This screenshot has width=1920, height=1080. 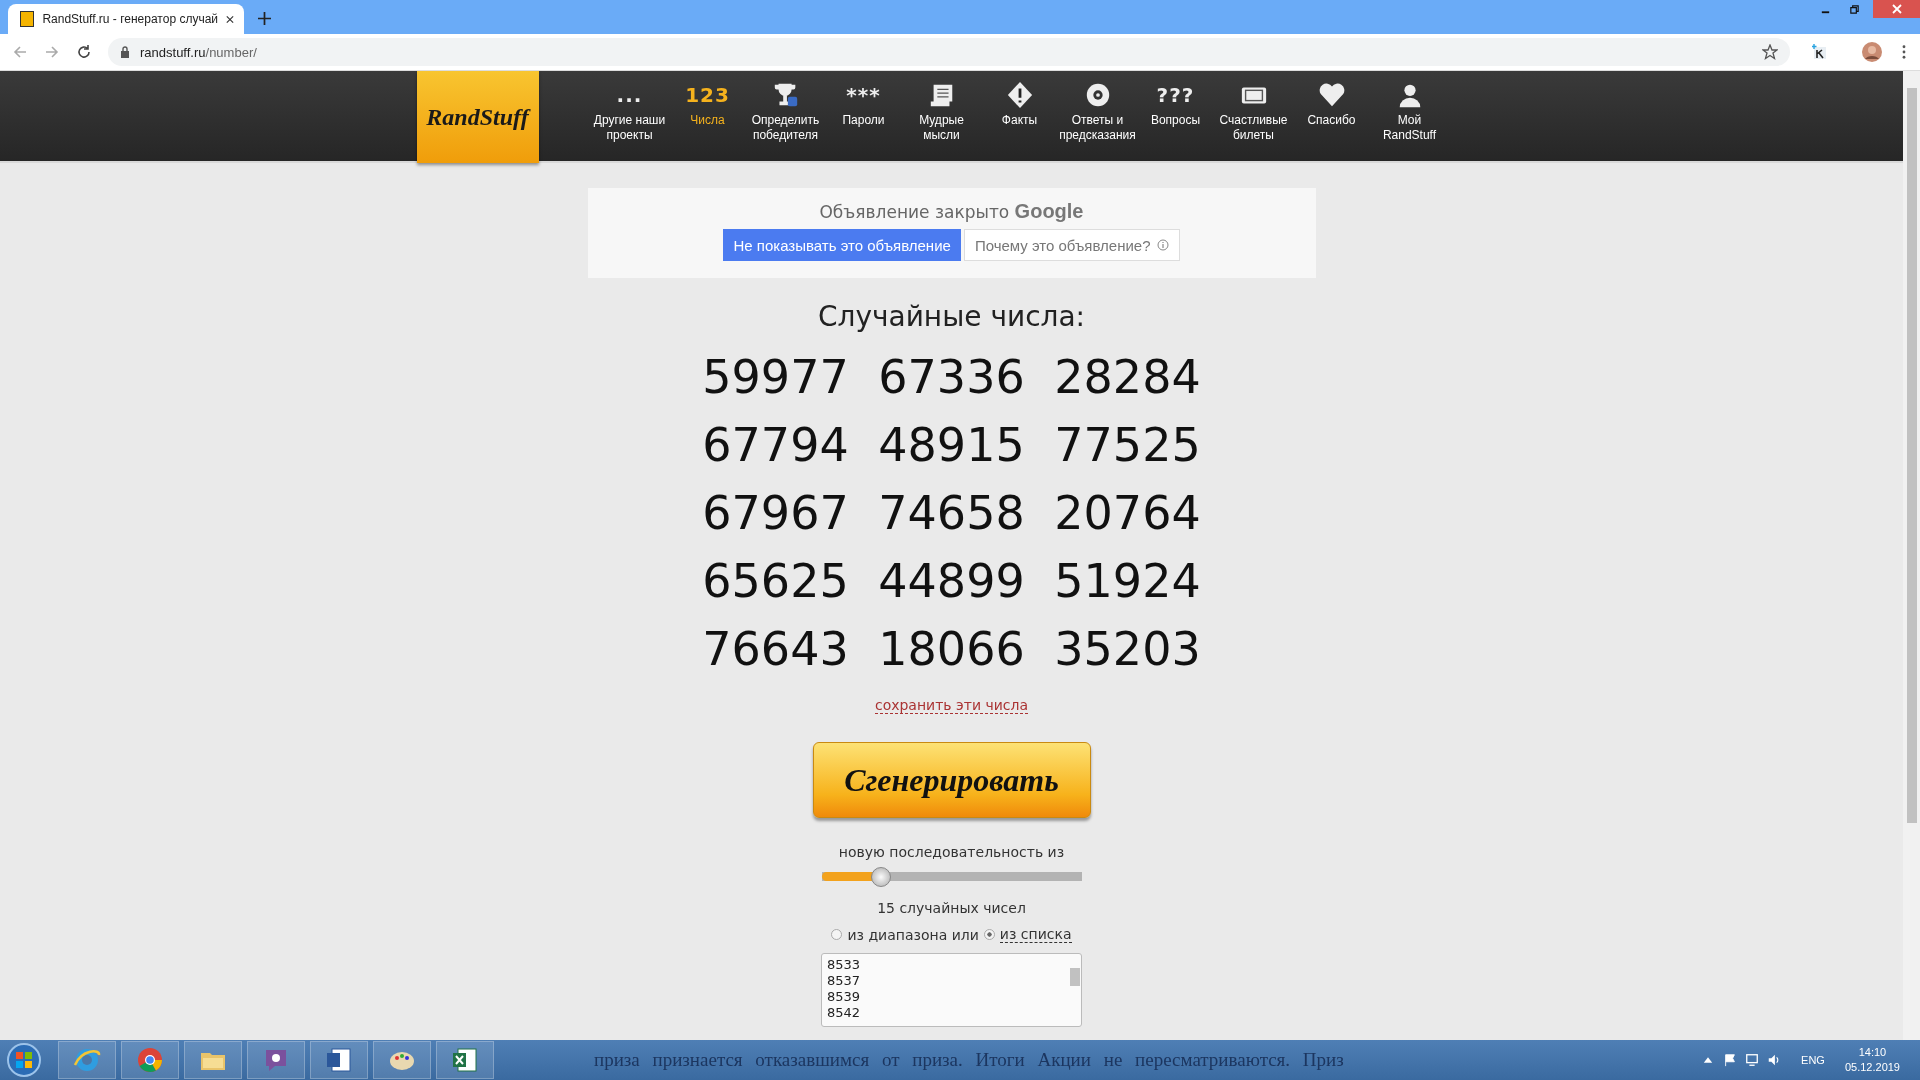 I want to click on random-number: 28284, so click(x=1127, y=377).